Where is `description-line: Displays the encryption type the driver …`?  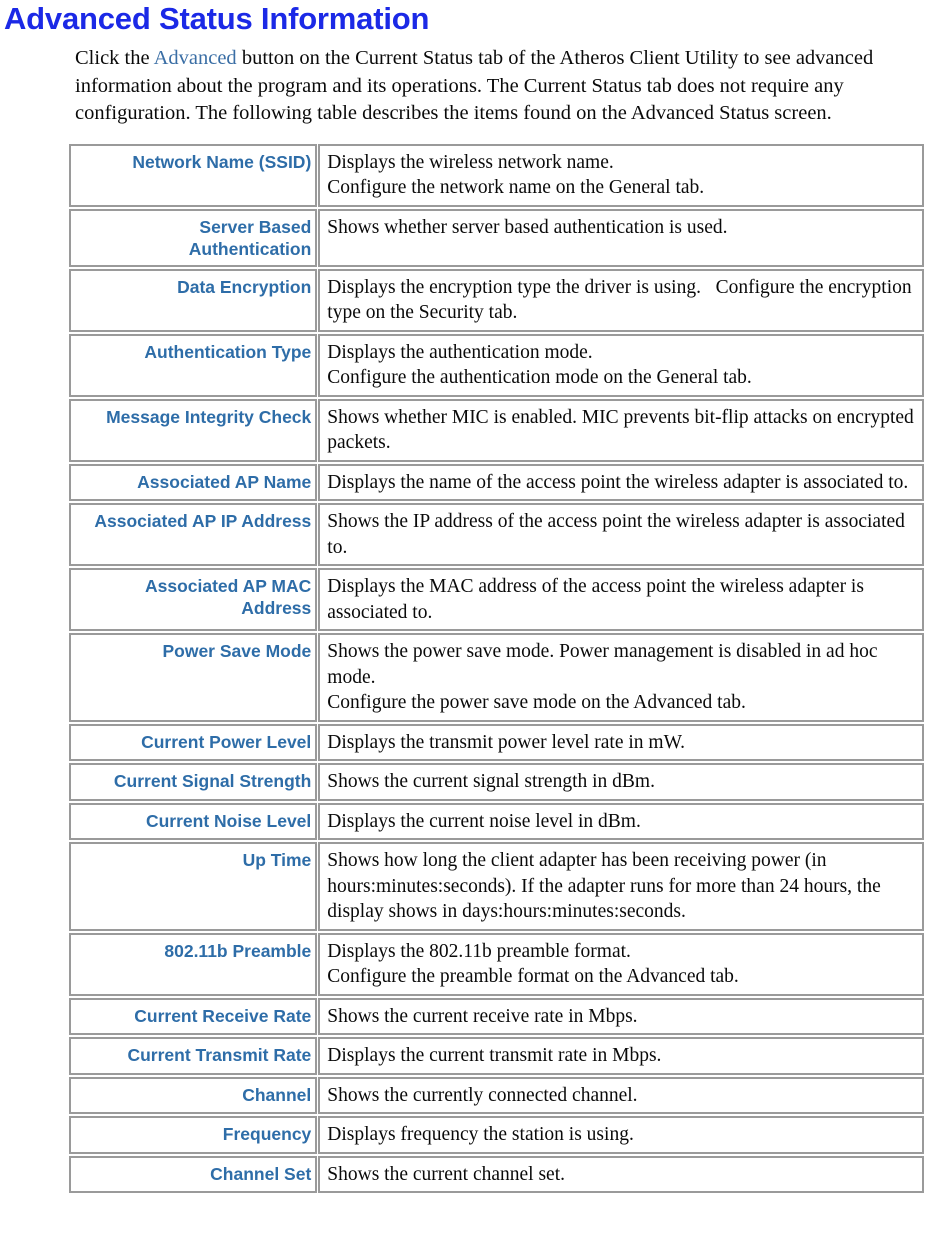 description-line: Displays the encryption type the driver … is located at coordinates (622, 300).